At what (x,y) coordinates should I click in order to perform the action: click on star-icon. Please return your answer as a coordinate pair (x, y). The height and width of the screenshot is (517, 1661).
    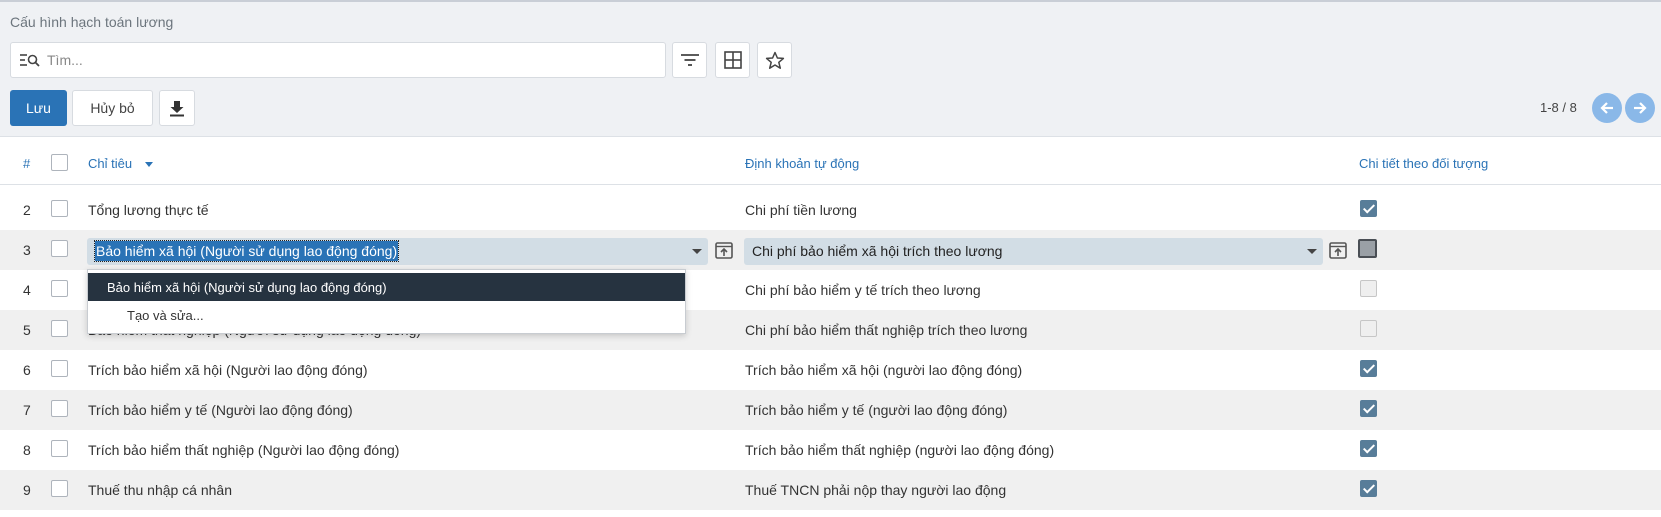
    Looking at the image, I should click on (774, 60).